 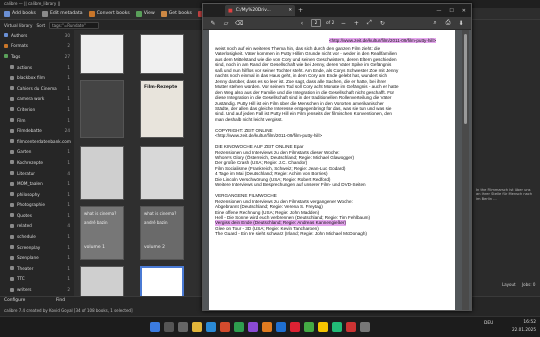 I want to click on tag-browser-item: related 4, so click(x=37, y=226).